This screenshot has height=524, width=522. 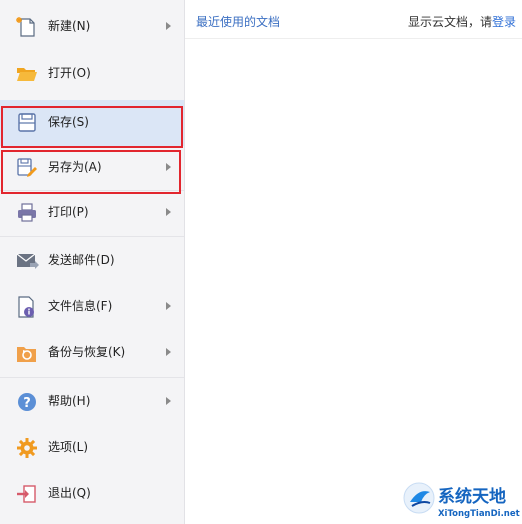 What do you see at coordinates (353, 38) in the screenshot?
I see `header-divider` at bounding box center [353, 38].